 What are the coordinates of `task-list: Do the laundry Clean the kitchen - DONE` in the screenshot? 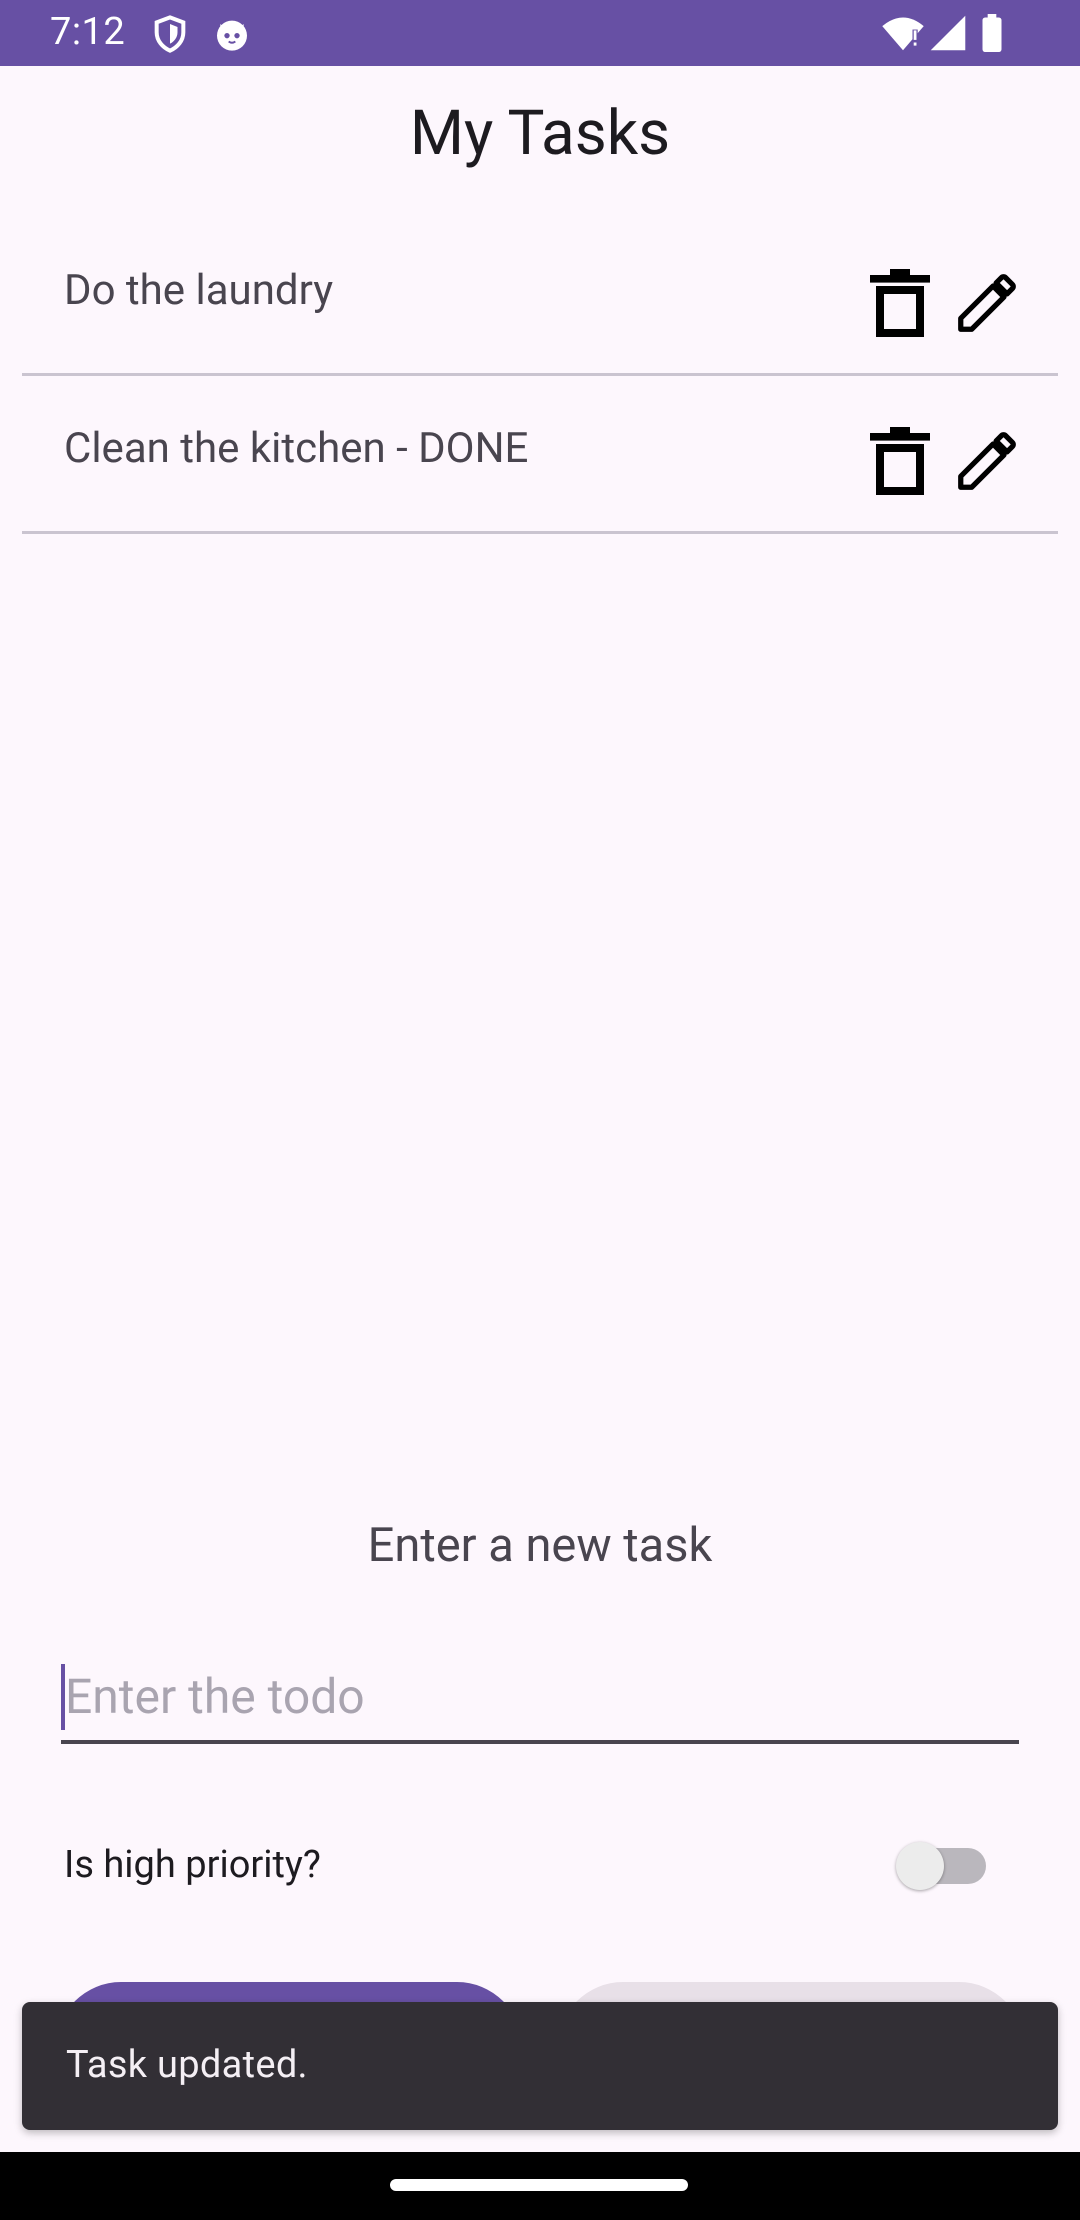 It's located at (540, 376).